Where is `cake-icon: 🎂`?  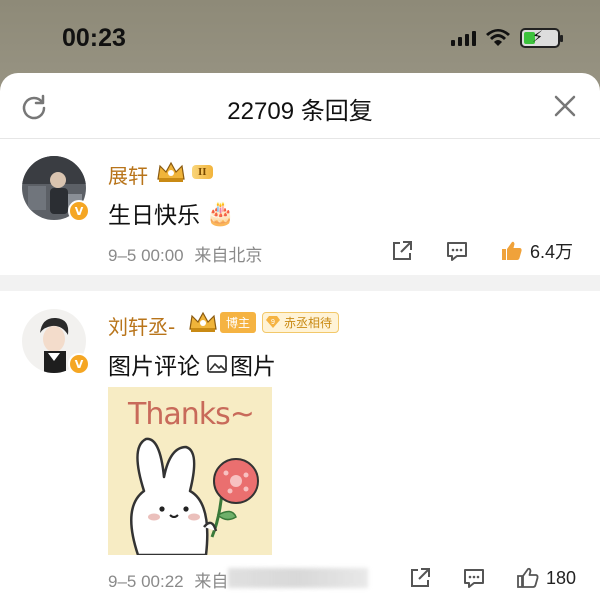 cake-icon: 🎂 is located at coordinates (220, 213).